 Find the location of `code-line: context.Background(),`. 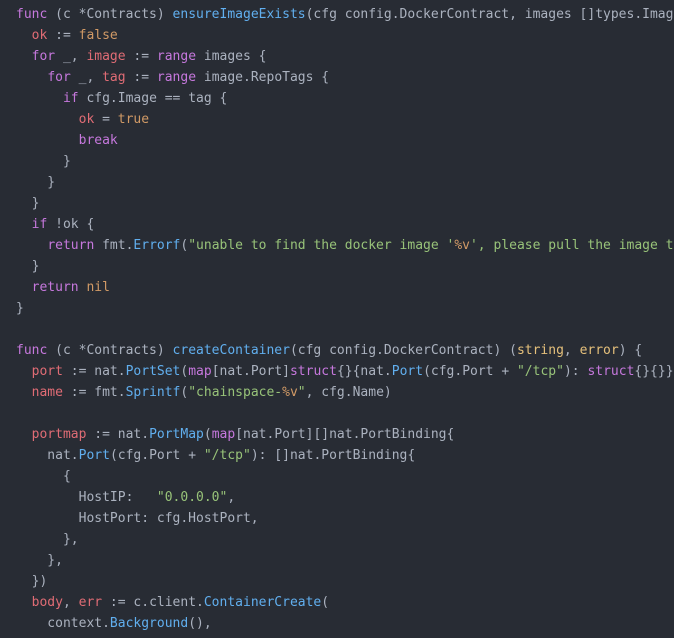

code-line: context.Background(), is located at coordinates (345, 623).